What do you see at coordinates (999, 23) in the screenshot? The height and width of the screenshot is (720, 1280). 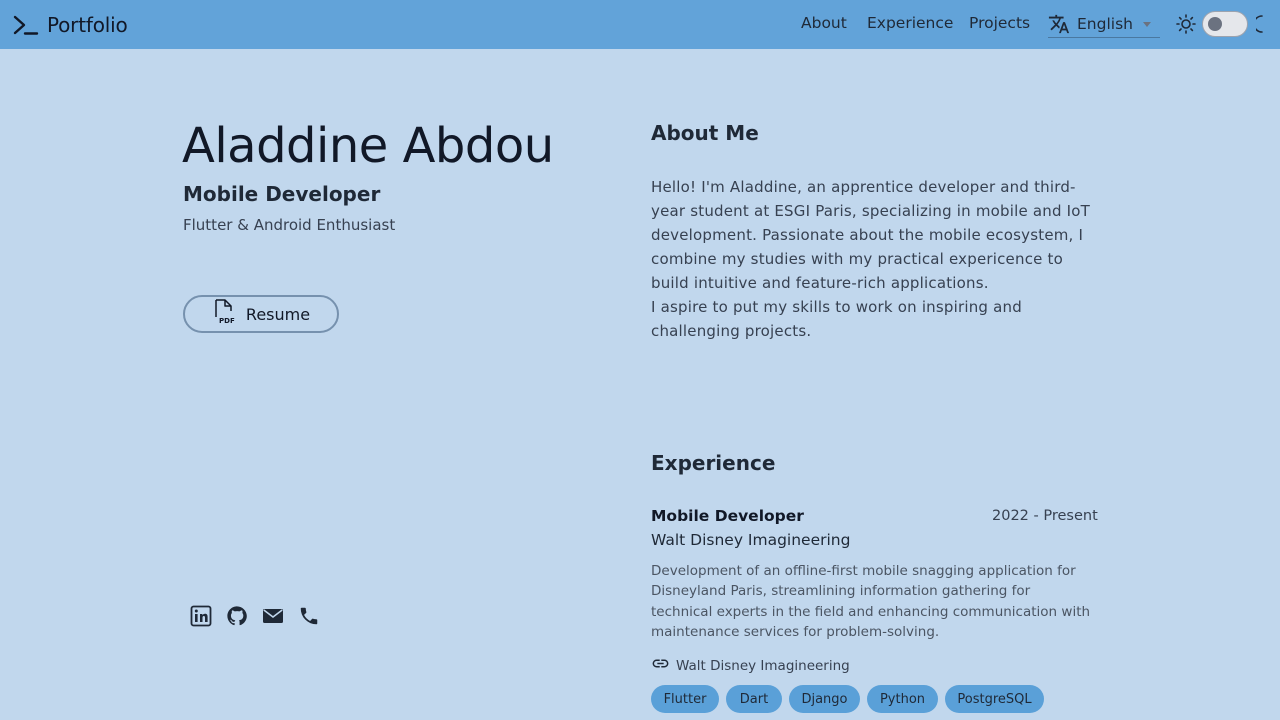 I see `nav-projects: Projects` at bounding box center [999, 23].